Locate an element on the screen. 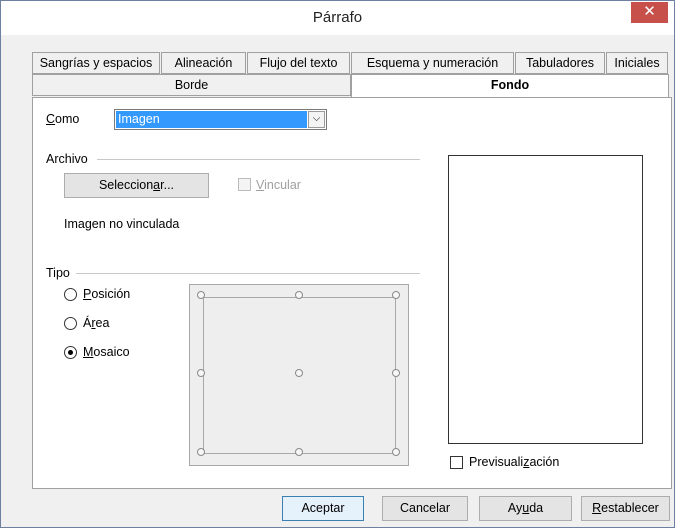  position-bottom-right is located at coordinates (396, 452).